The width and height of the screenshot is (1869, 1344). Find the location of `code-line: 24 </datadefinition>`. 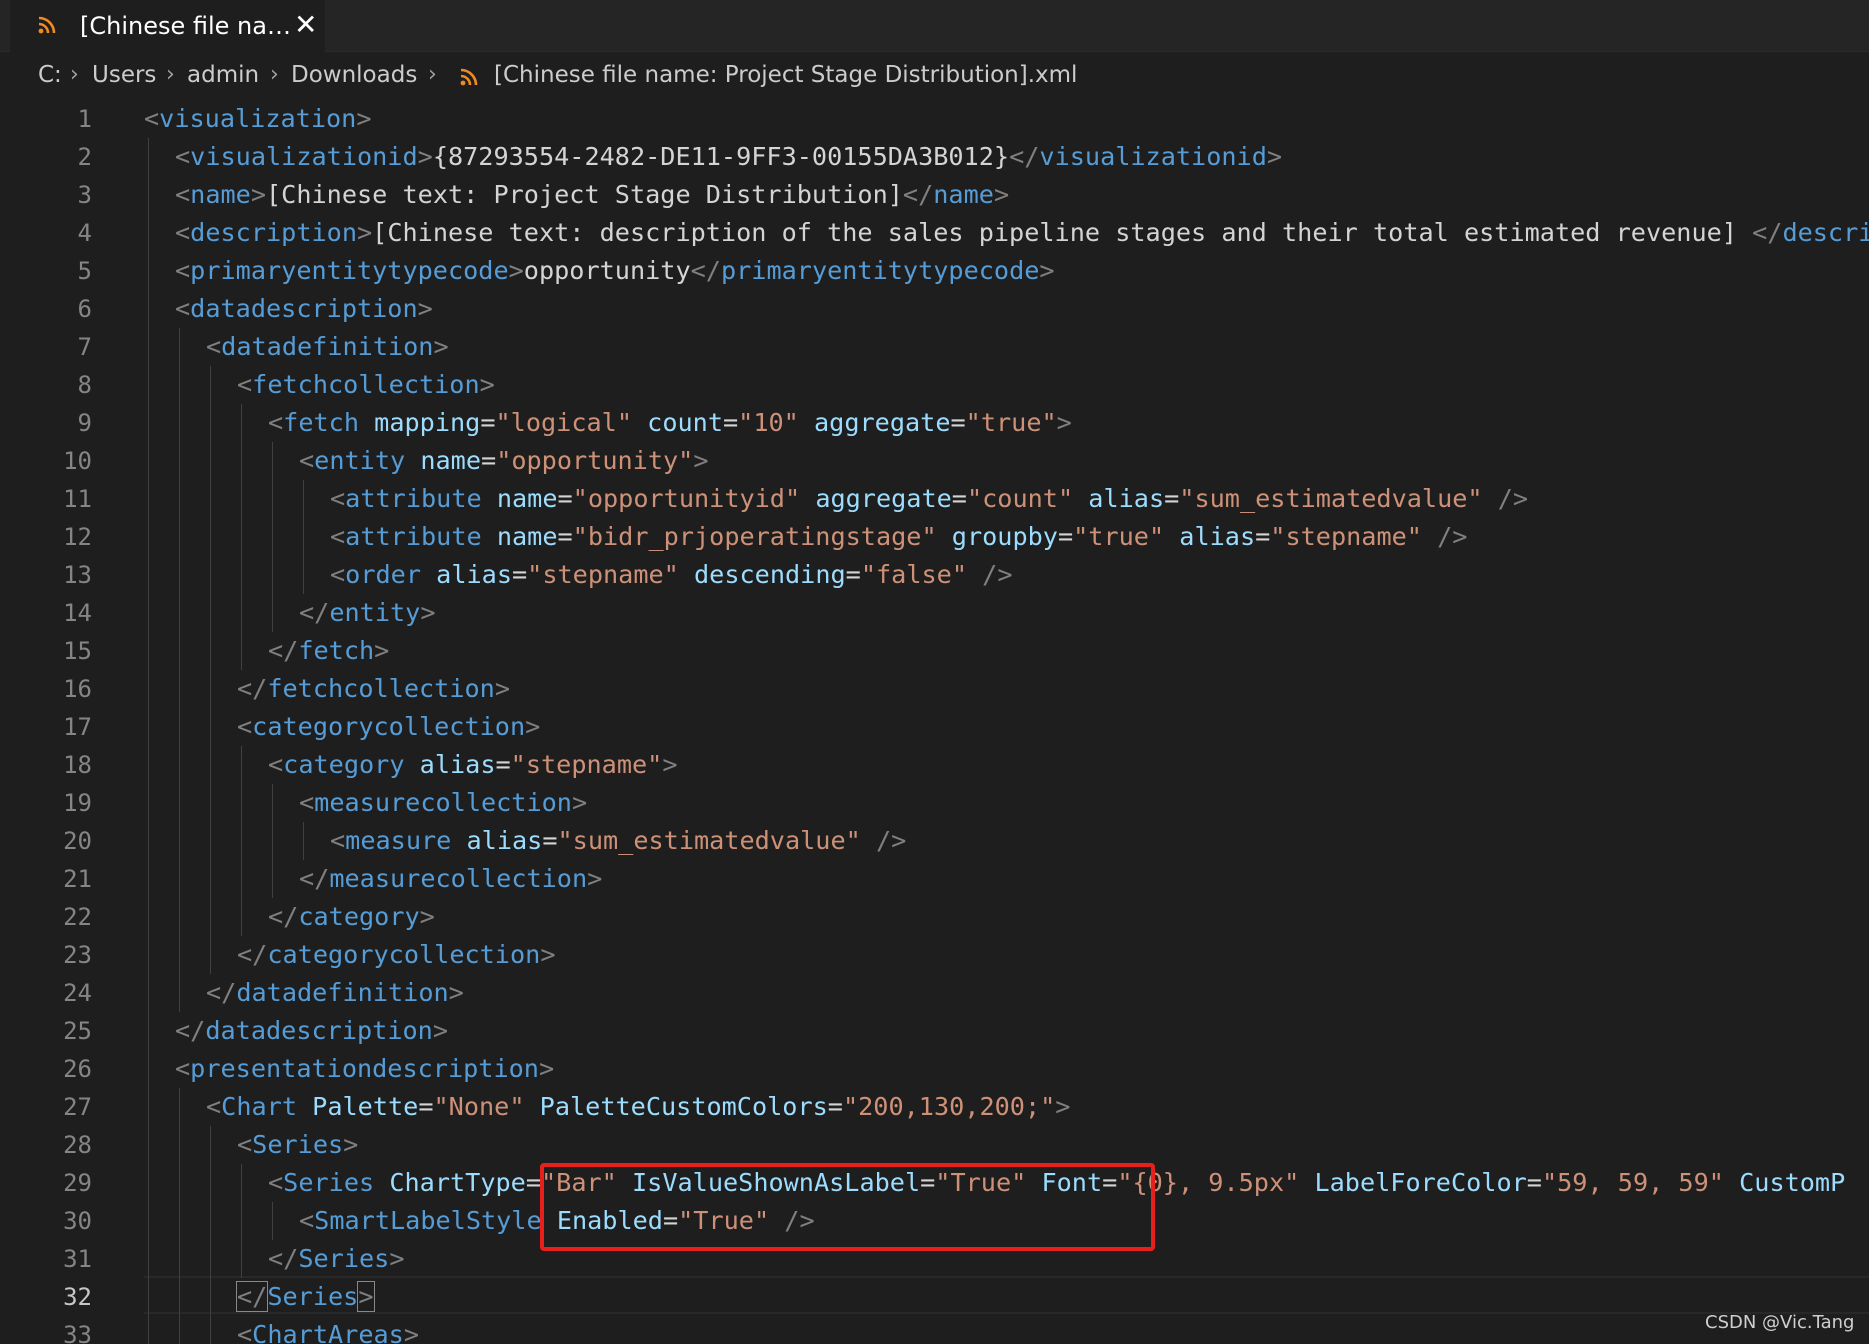

code-line: 24 </datadefinition> is located at coordinates (934, 993).